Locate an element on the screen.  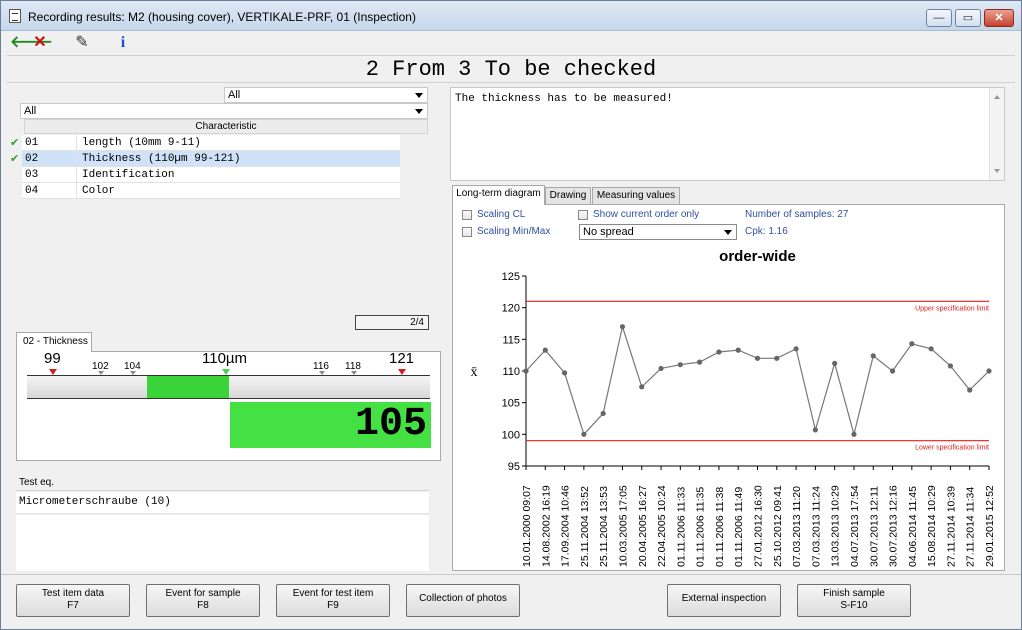
x-tick-label: 10.01.2000 09:07 is located at coordinates (527, 526).